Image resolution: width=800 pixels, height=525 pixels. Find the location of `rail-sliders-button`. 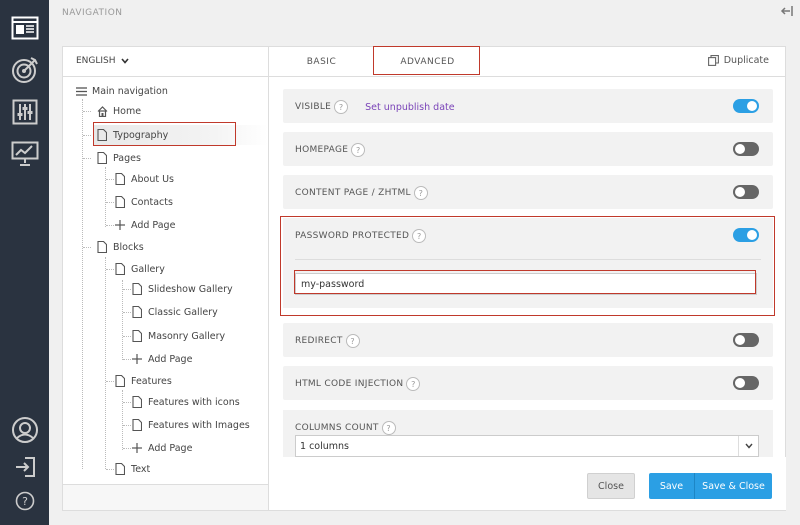

rail-sliders-button is located at coordinates (24, 112).